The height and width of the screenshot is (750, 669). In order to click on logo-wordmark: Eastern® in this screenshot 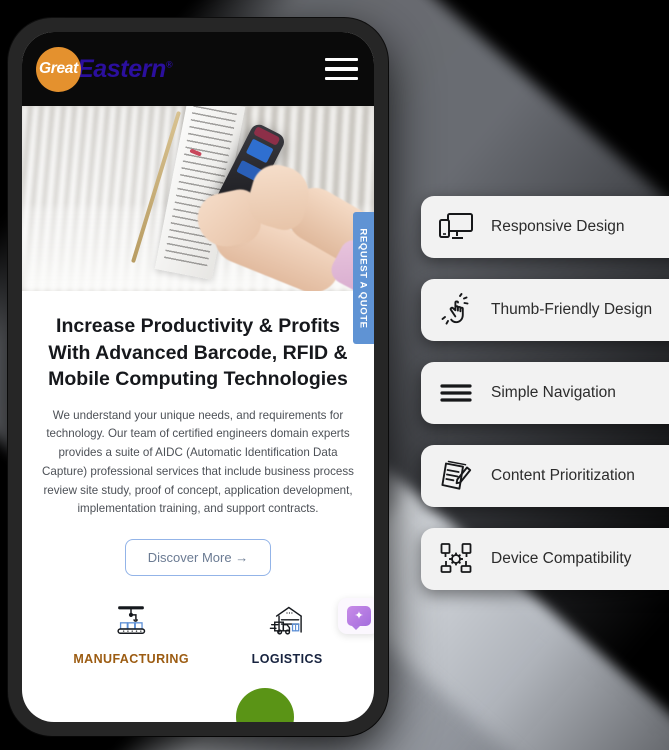, I will do `click(125, 69)`.